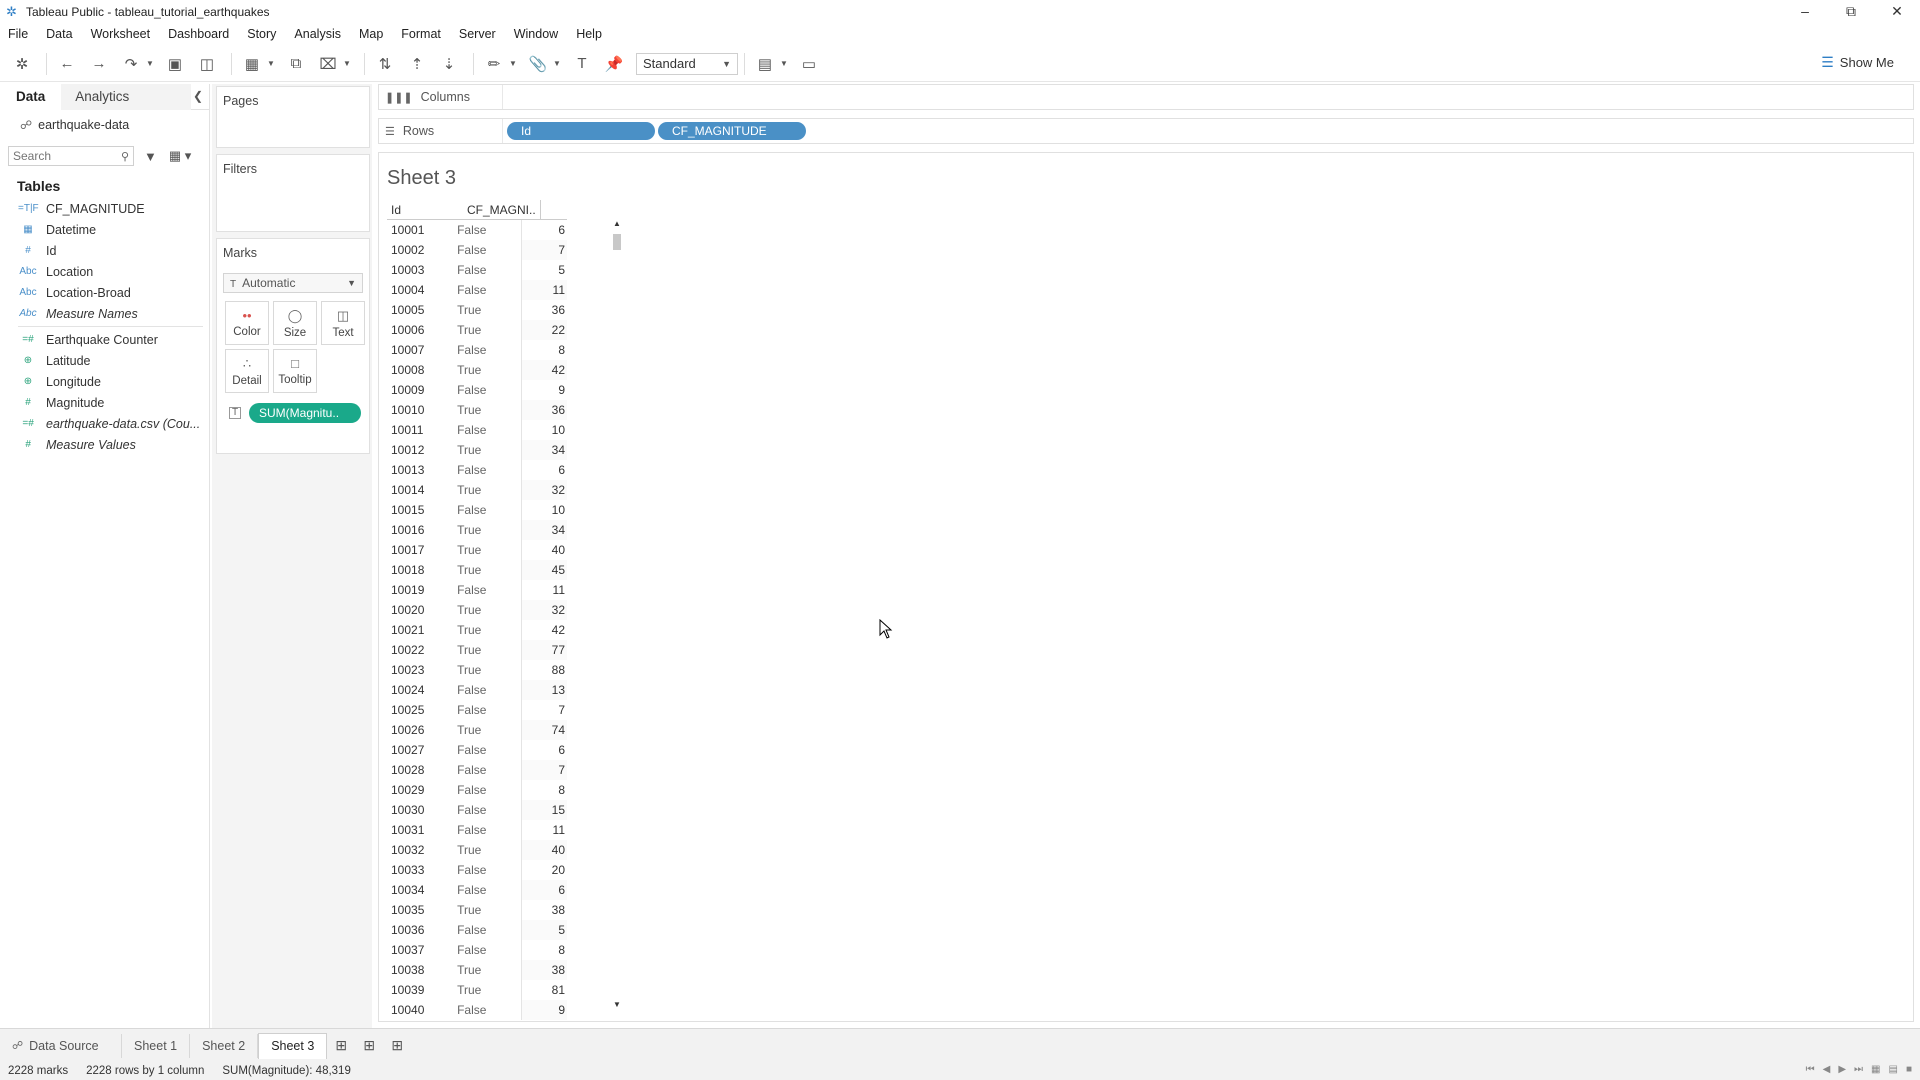 Image resolution: width=1920 pixels, height=1080 pixels. I want to click on field-item: =# Earthquake Counter, so click(104, 339).